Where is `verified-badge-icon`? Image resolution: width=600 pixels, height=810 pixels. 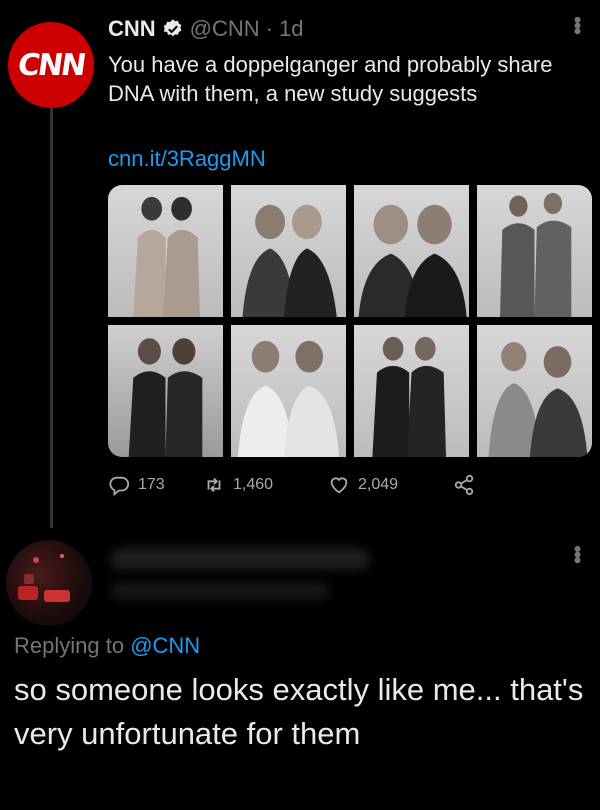 verified-badge-icon is located at coordinates (173, 29).